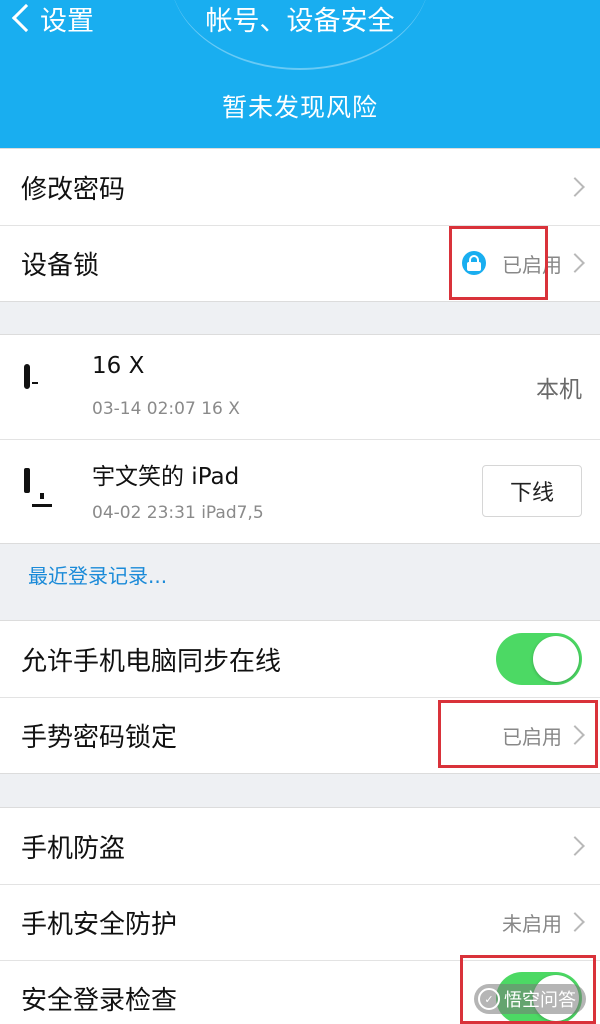  I want to click on safe-login-check-label: 安全登录检查, so click(99, 1000).